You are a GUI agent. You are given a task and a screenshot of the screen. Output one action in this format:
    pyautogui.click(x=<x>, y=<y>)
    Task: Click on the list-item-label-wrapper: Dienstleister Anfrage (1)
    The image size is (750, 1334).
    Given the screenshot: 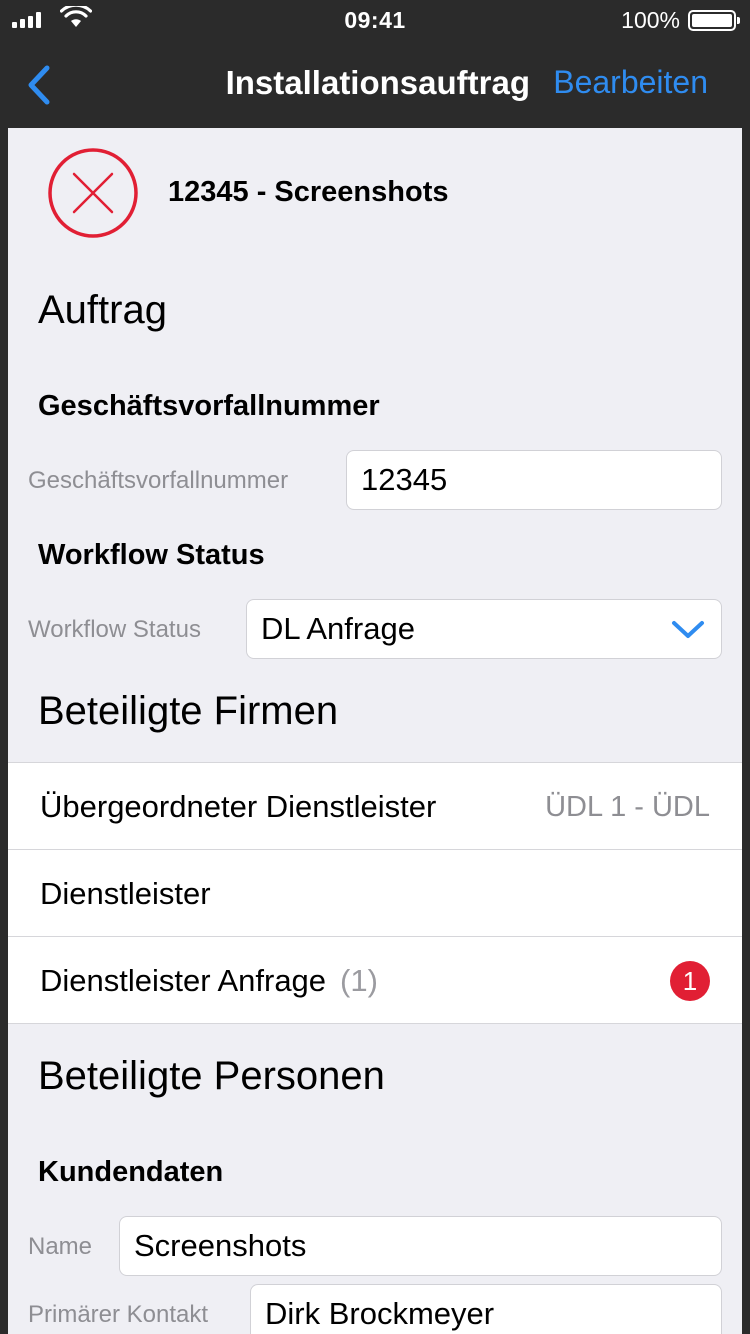 What is the action you would take?
    pyautogui.click(x=209, y=981)
    